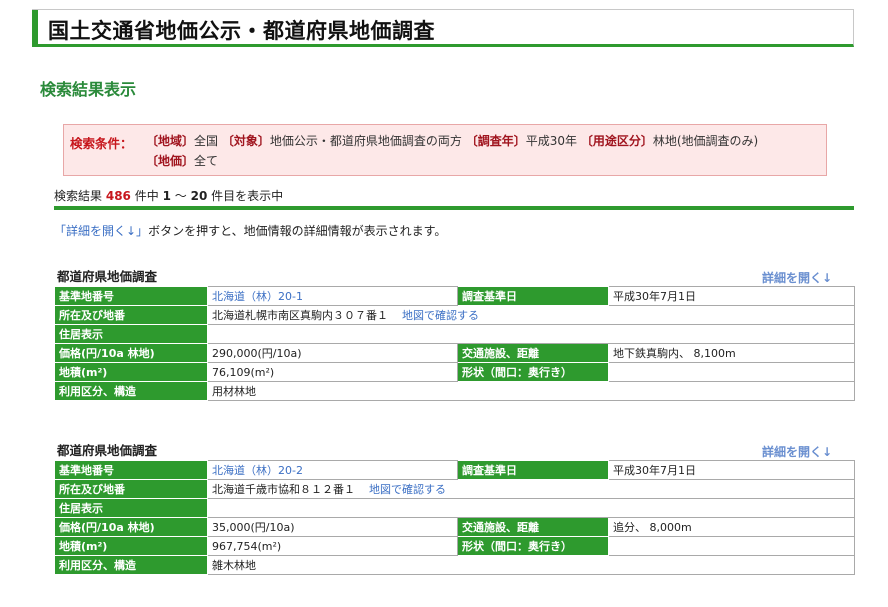  I want to click on page-title: 国土交通省地価公示・都道府県地価調査, so click(241, 31).